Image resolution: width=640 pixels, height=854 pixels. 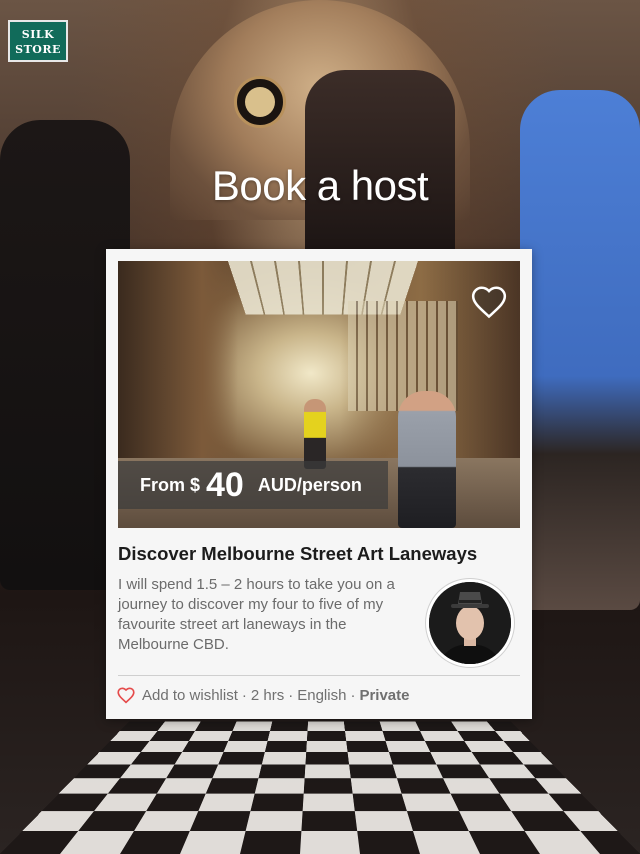 I want to click on card-divider, so click(x=319, y=675).